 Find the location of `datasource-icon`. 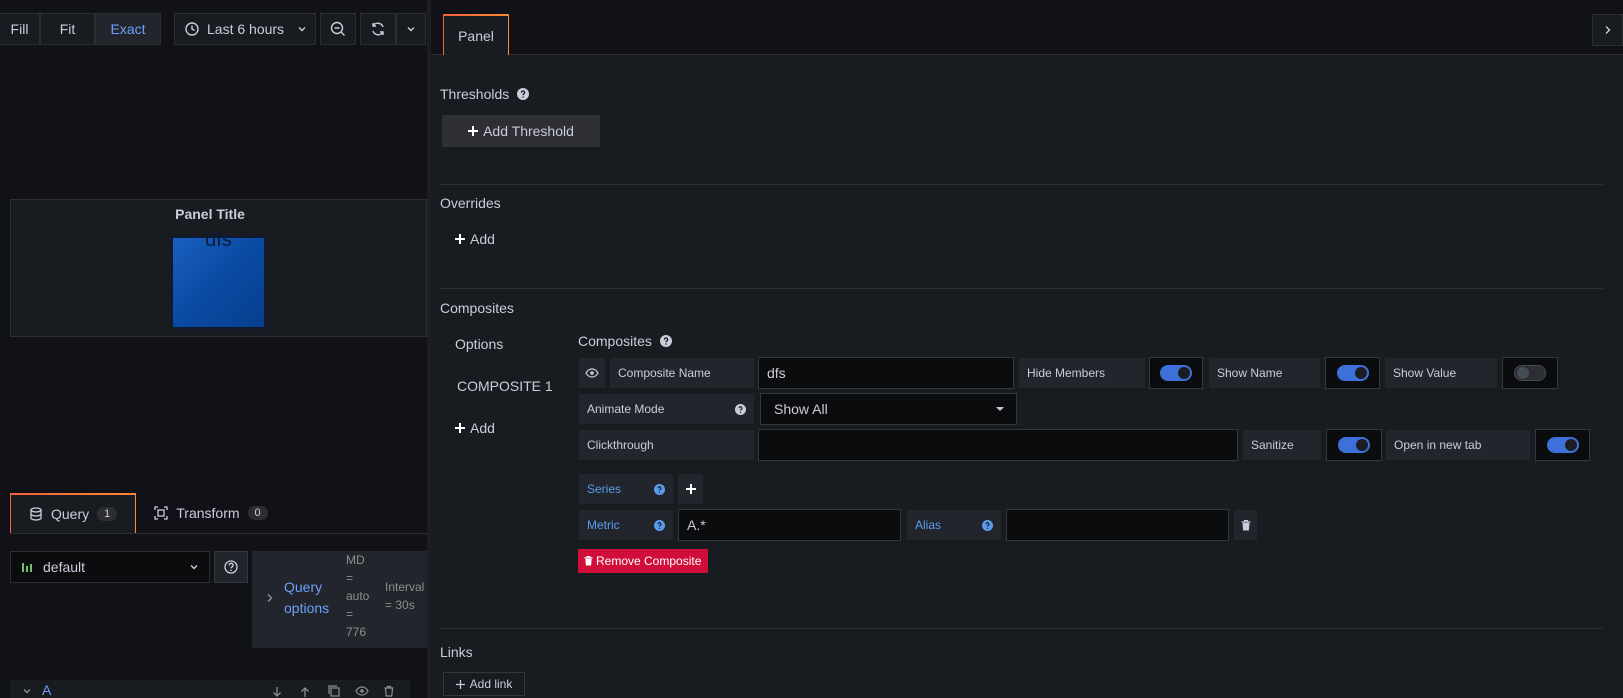

datasource-icon is located at coordinates (27, 567).